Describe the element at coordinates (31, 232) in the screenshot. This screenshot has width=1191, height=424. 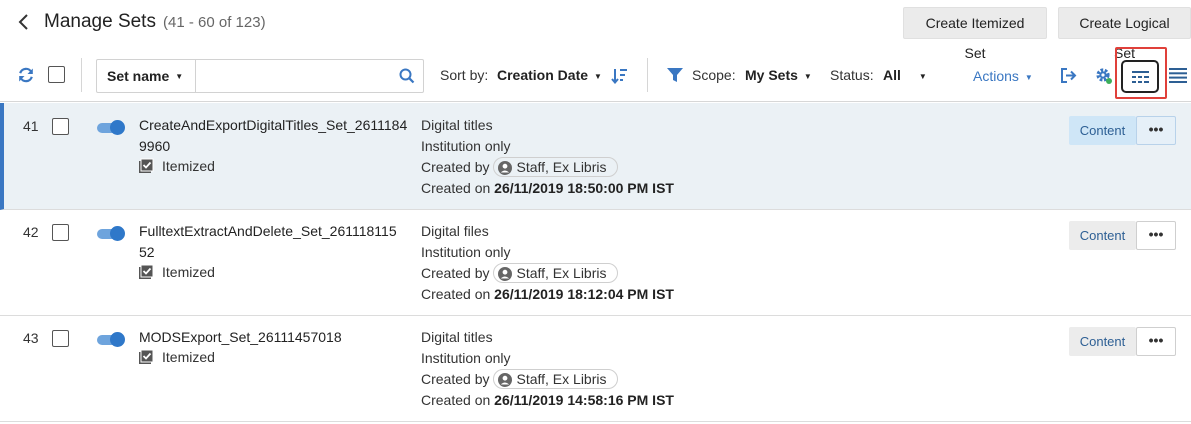
I see `row-number: 42` at that location.